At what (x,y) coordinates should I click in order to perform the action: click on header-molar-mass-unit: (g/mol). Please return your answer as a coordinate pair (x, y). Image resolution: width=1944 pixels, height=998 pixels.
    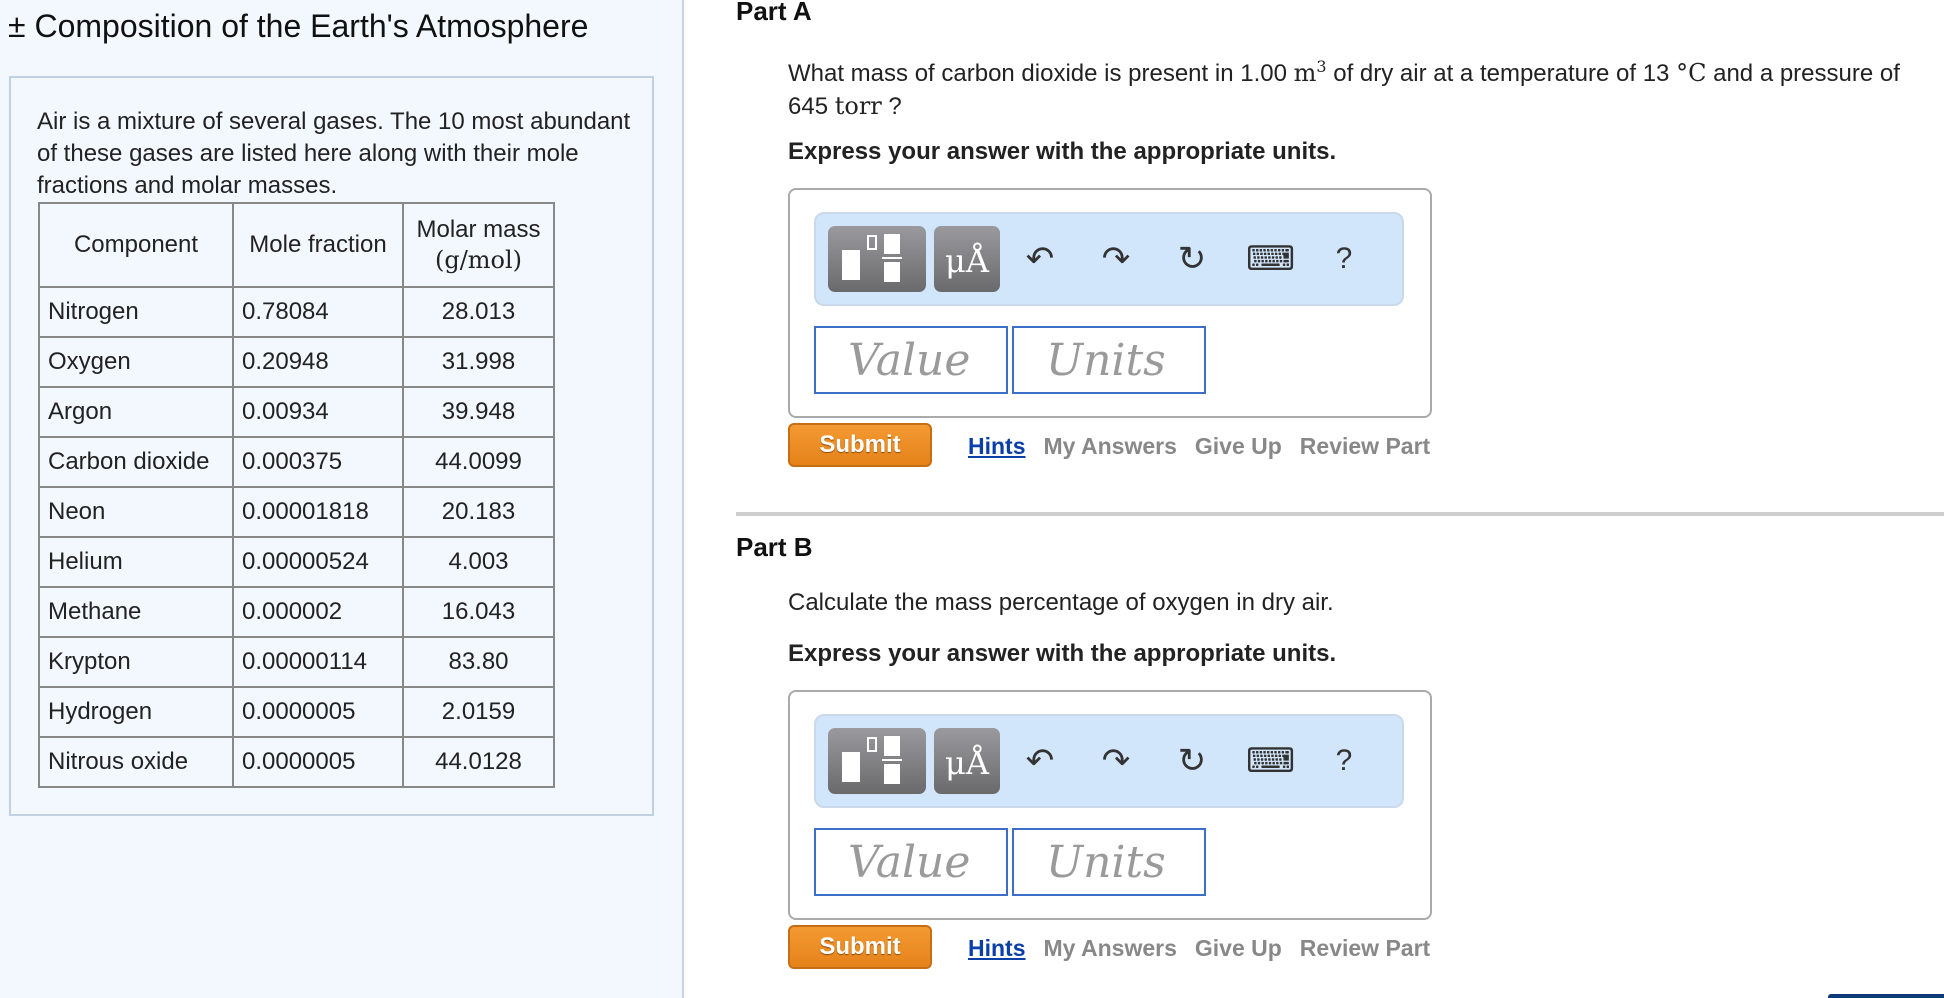
    Looking at the image, I should click on (478, 260).